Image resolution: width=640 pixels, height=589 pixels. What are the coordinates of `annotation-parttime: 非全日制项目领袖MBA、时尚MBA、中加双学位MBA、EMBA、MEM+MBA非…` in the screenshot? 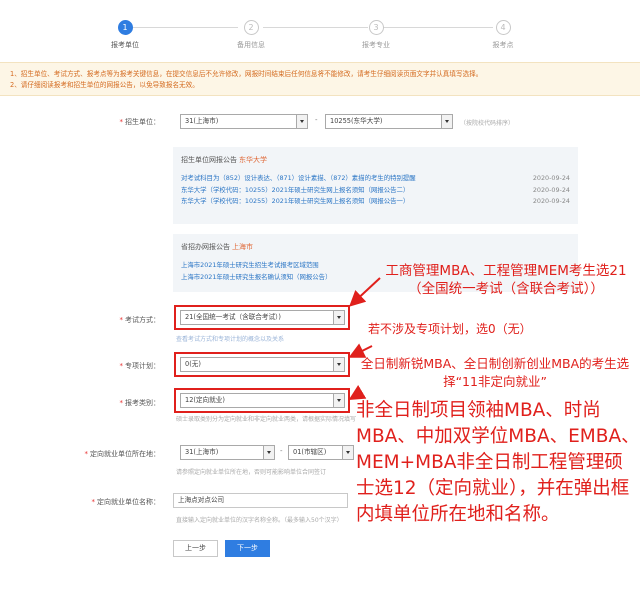 It's located at (498, 462).